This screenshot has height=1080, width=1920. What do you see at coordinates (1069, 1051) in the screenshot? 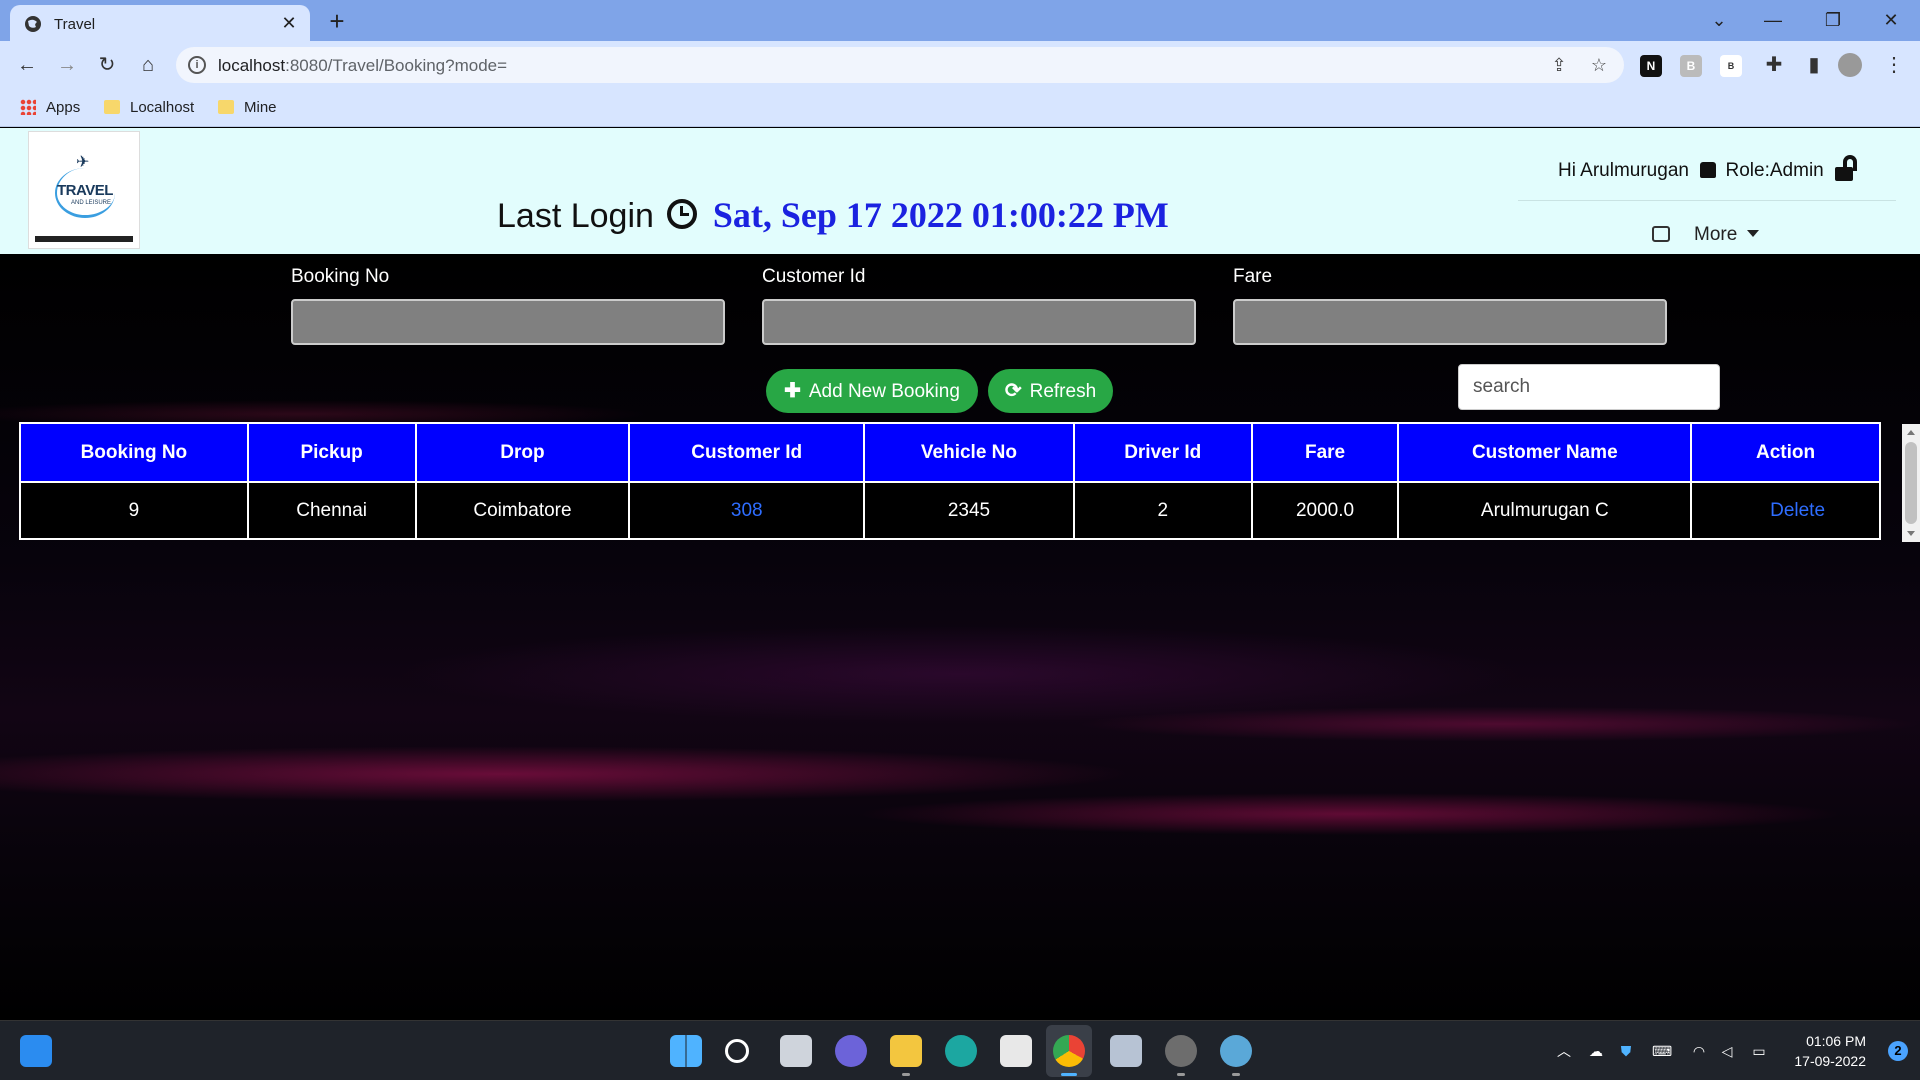
I see `chrome-icon` at bounding box center [1069, 1051].